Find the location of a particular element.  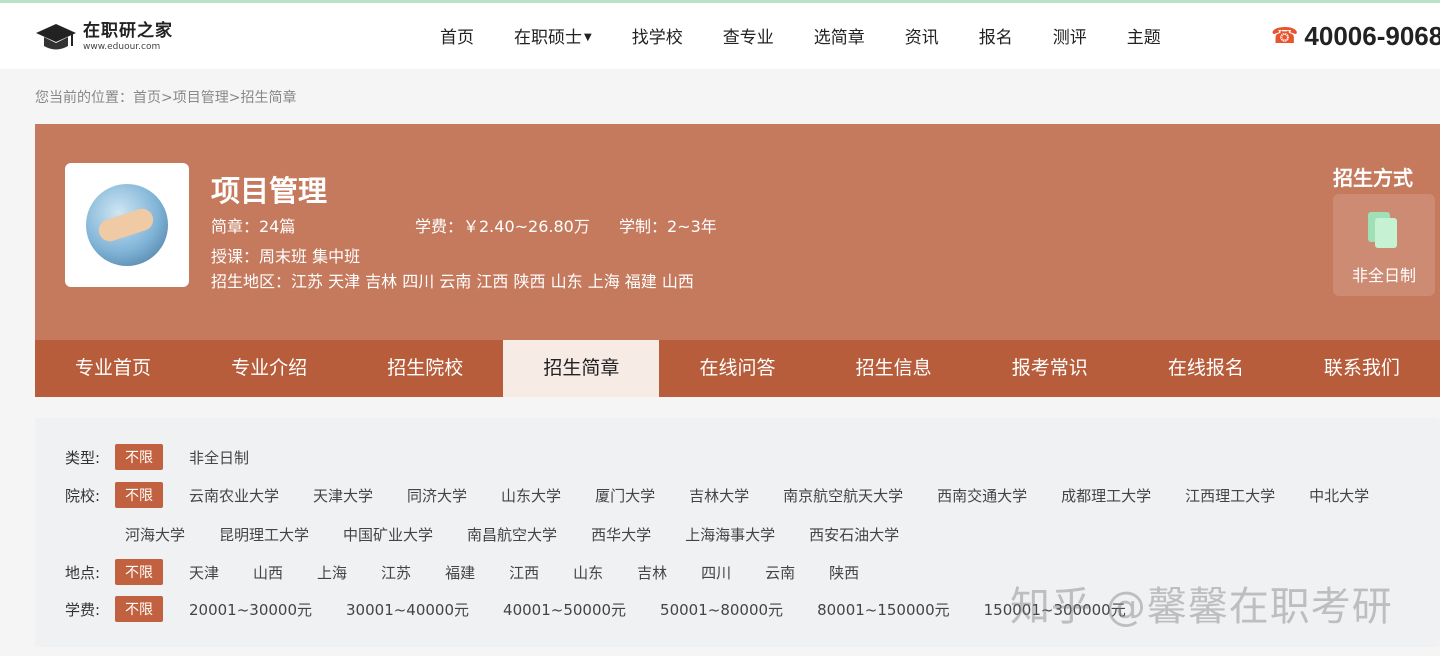

filter-chip: 云南 is located at coordinates (780, 572).